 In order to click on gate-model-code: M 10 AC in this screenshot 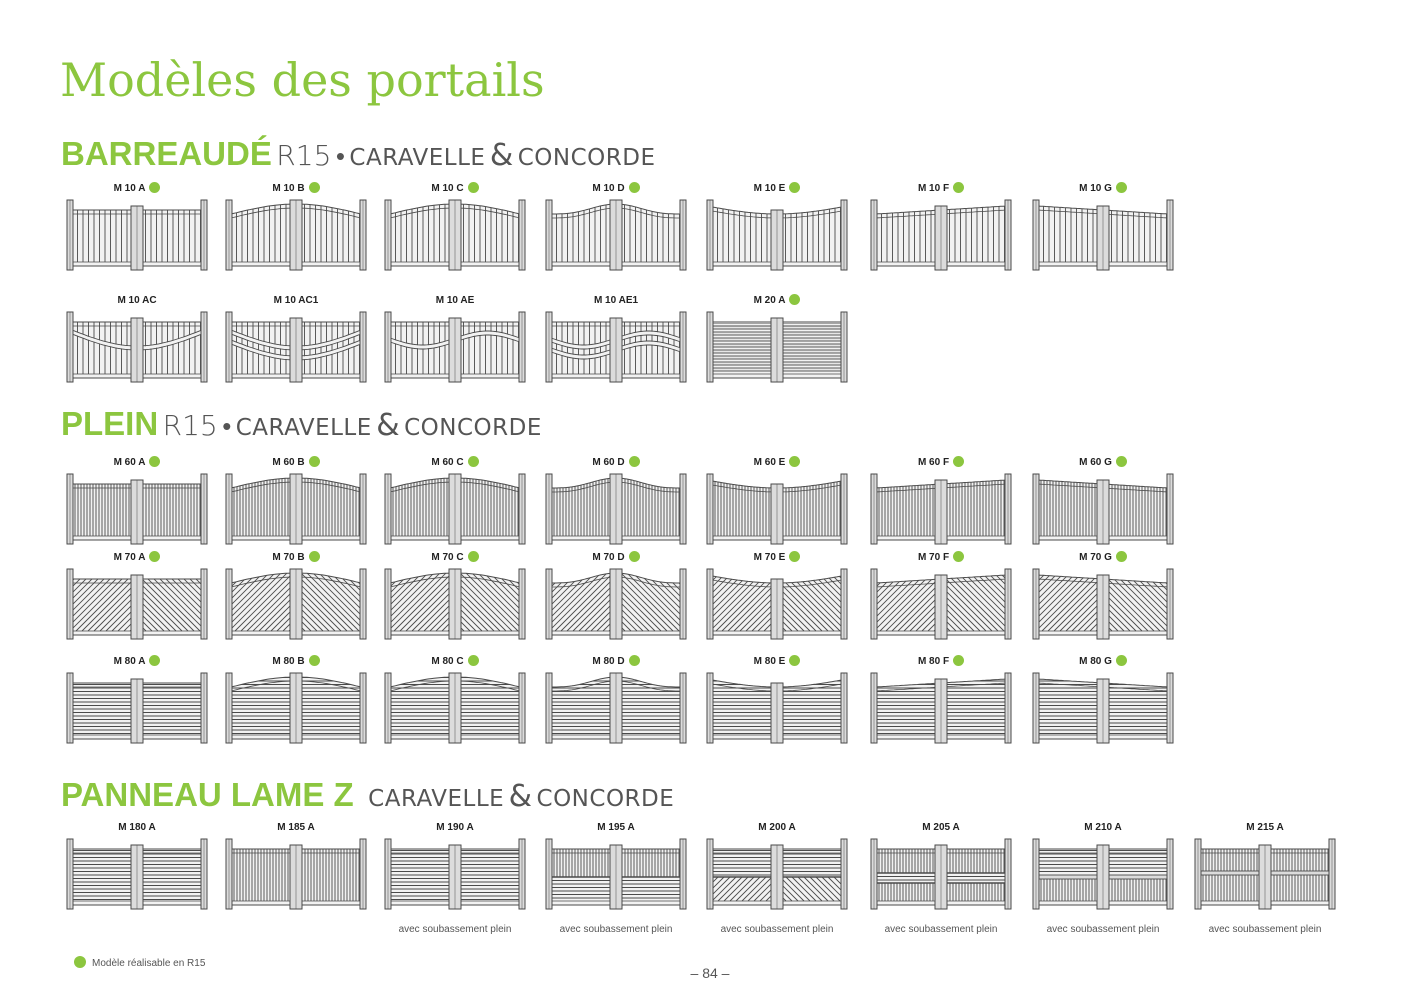, I will do `click(137, 300)`.